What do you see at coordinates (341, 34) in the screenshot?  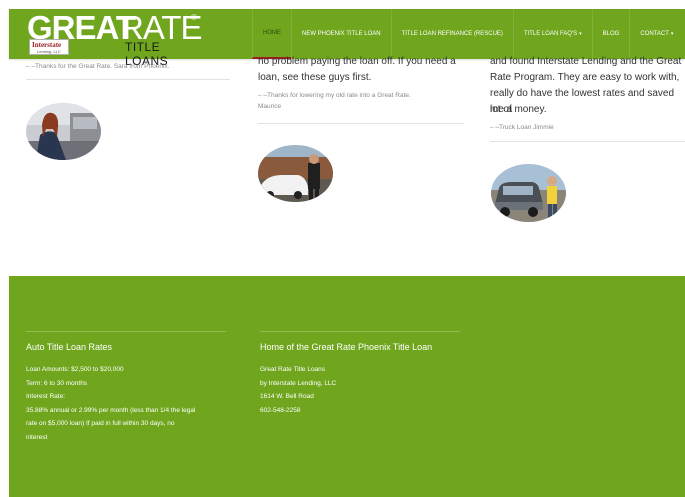 I see `nav-new-phoenix-title-loan: NEW PHOENIX TITLE LOAN` at bounding box center [341, 34].